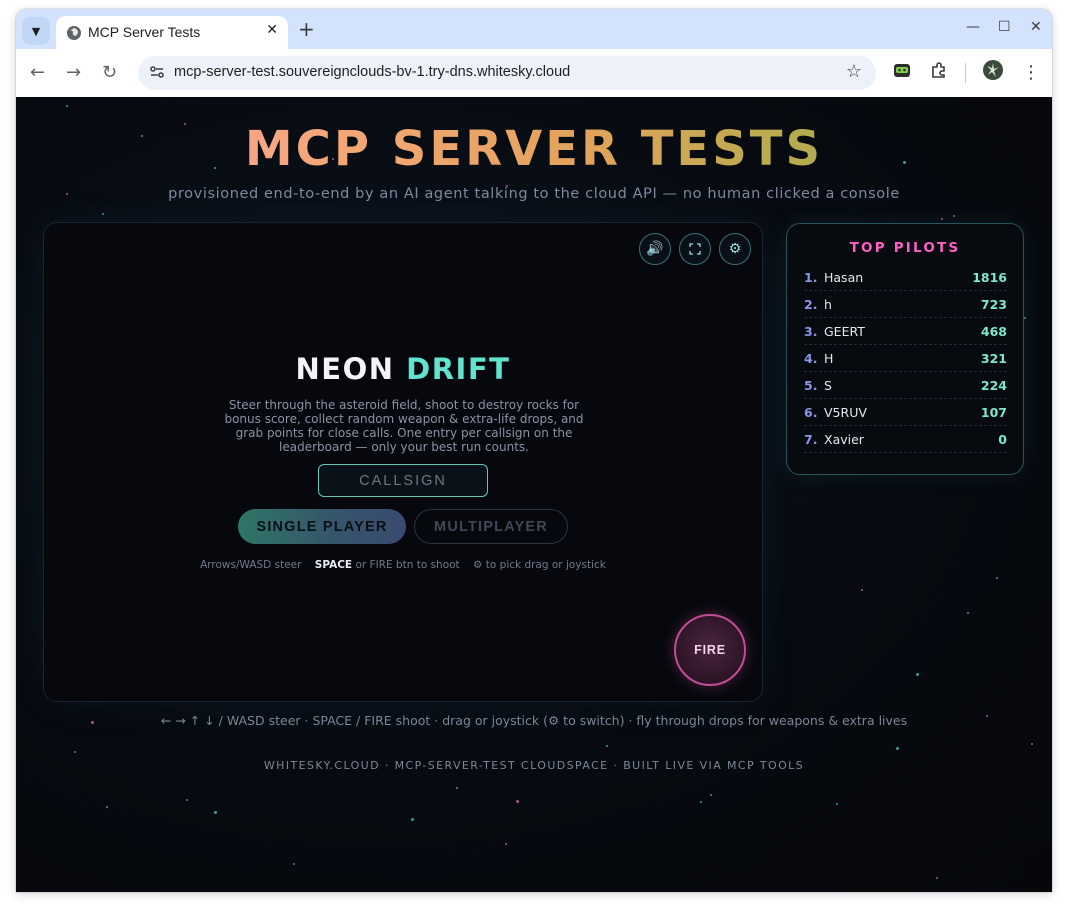 The image size is (1068, 924). I want to click on browser-tab: MCP Server Tests ✕, so click(172, 32).